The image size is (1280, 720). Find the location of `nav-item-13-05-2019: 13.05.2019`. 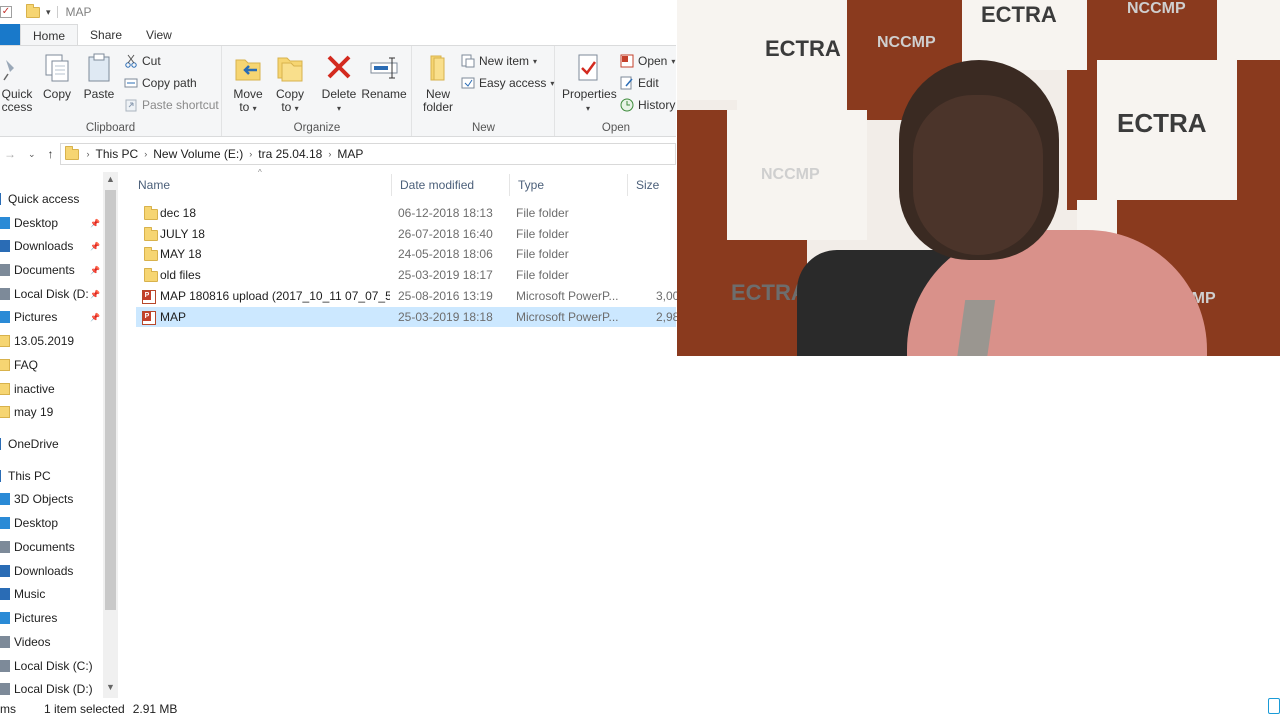

nav-item-13-05-2019: 13.05.2019 is located at coordinates (50, 341).